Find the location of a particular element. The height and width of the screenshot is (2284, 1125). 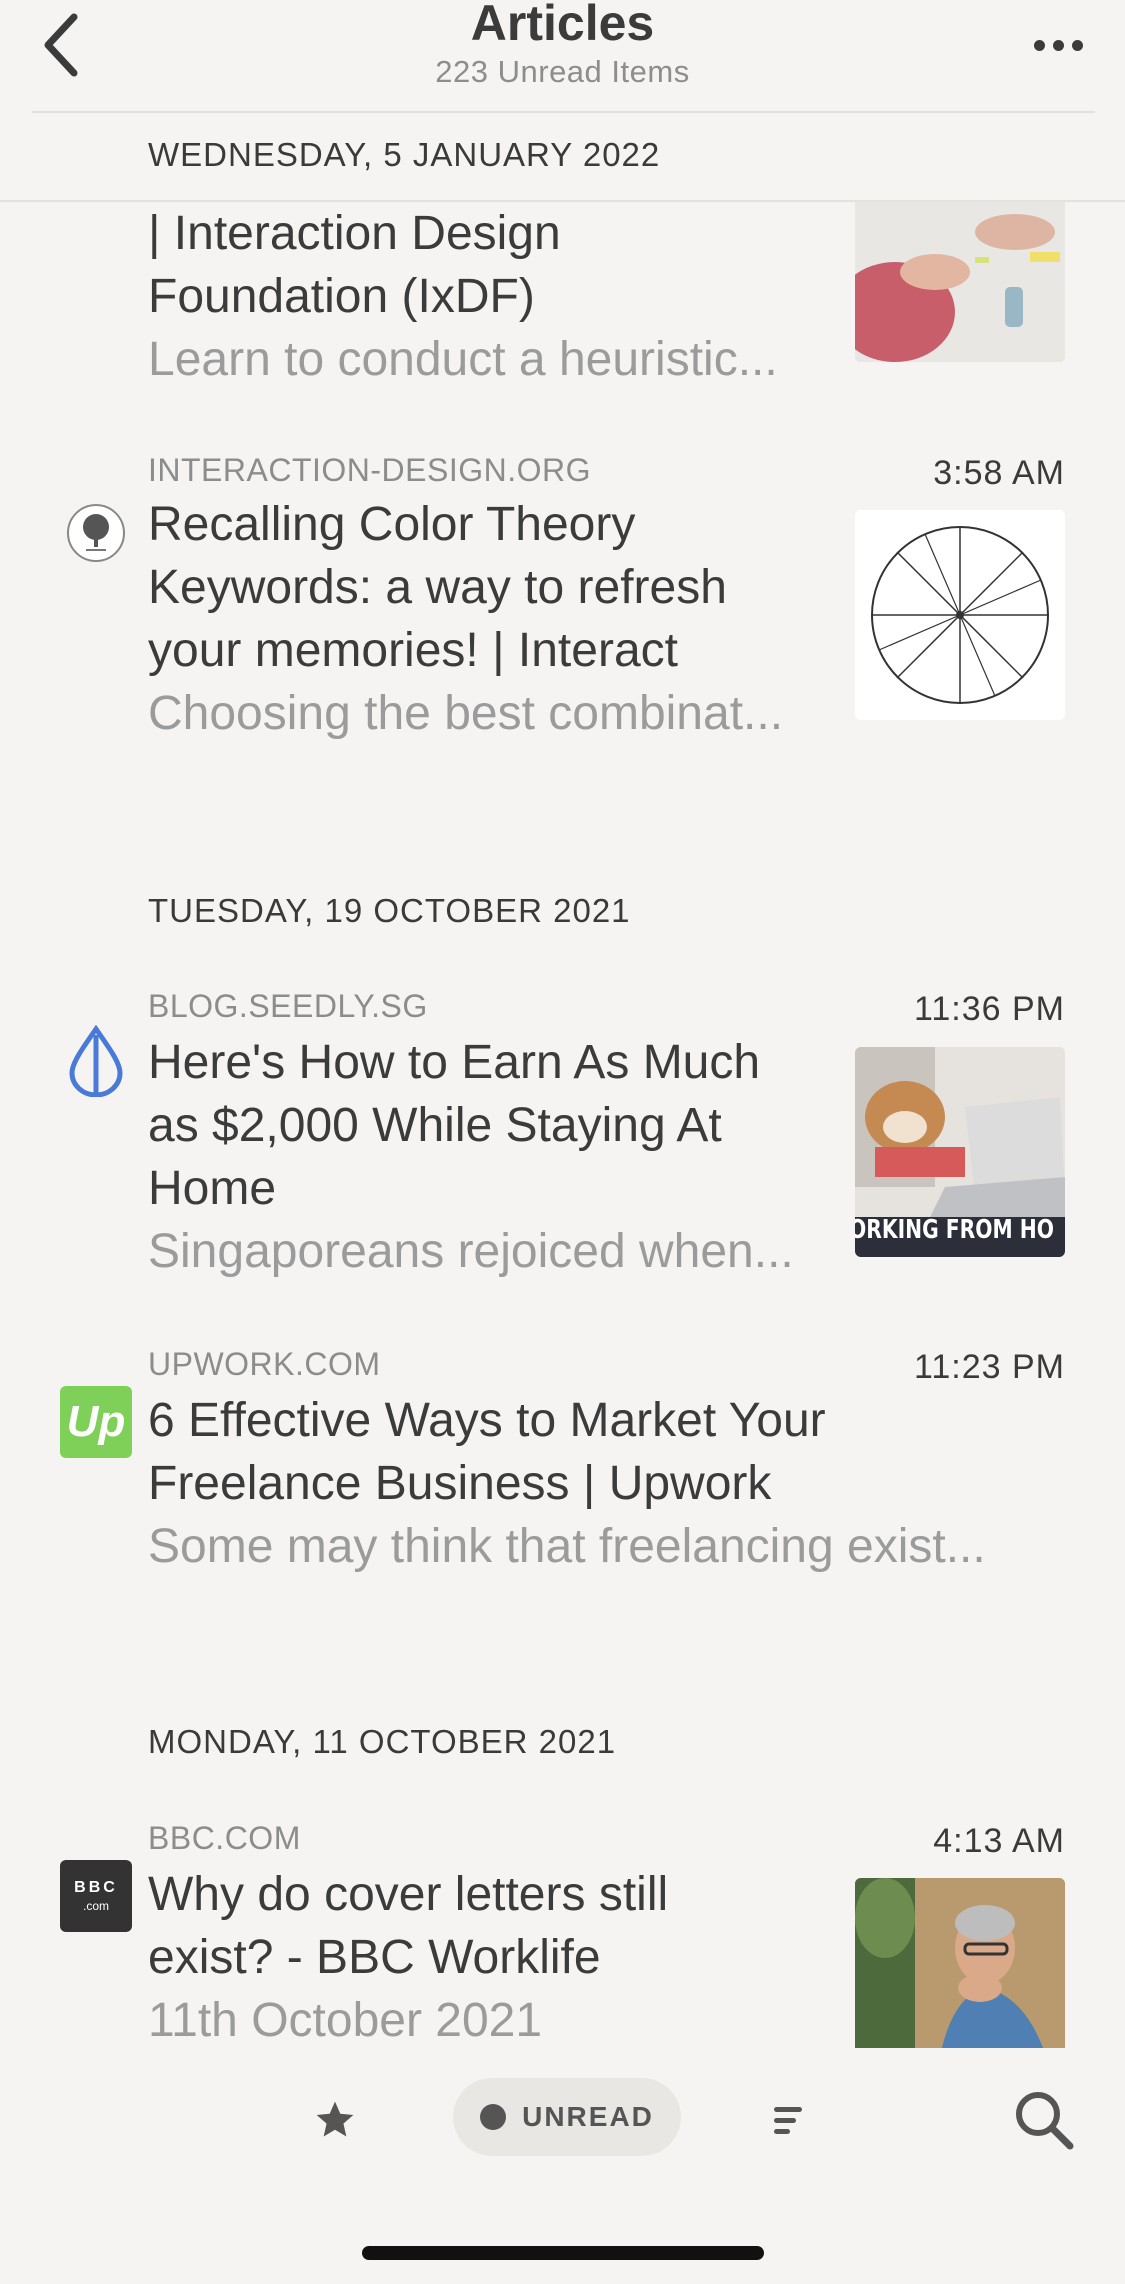

nav-header: Articles 223 Unread Items is located at coordinates (562, 56).